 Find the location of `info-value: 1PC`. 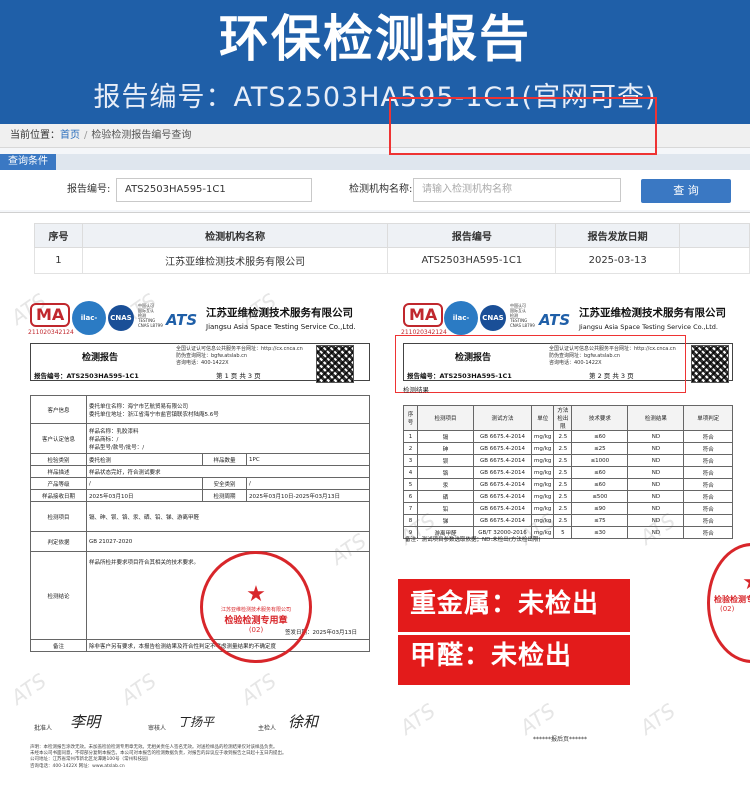

info-value: 1PC is located at coordinates (308, 459).